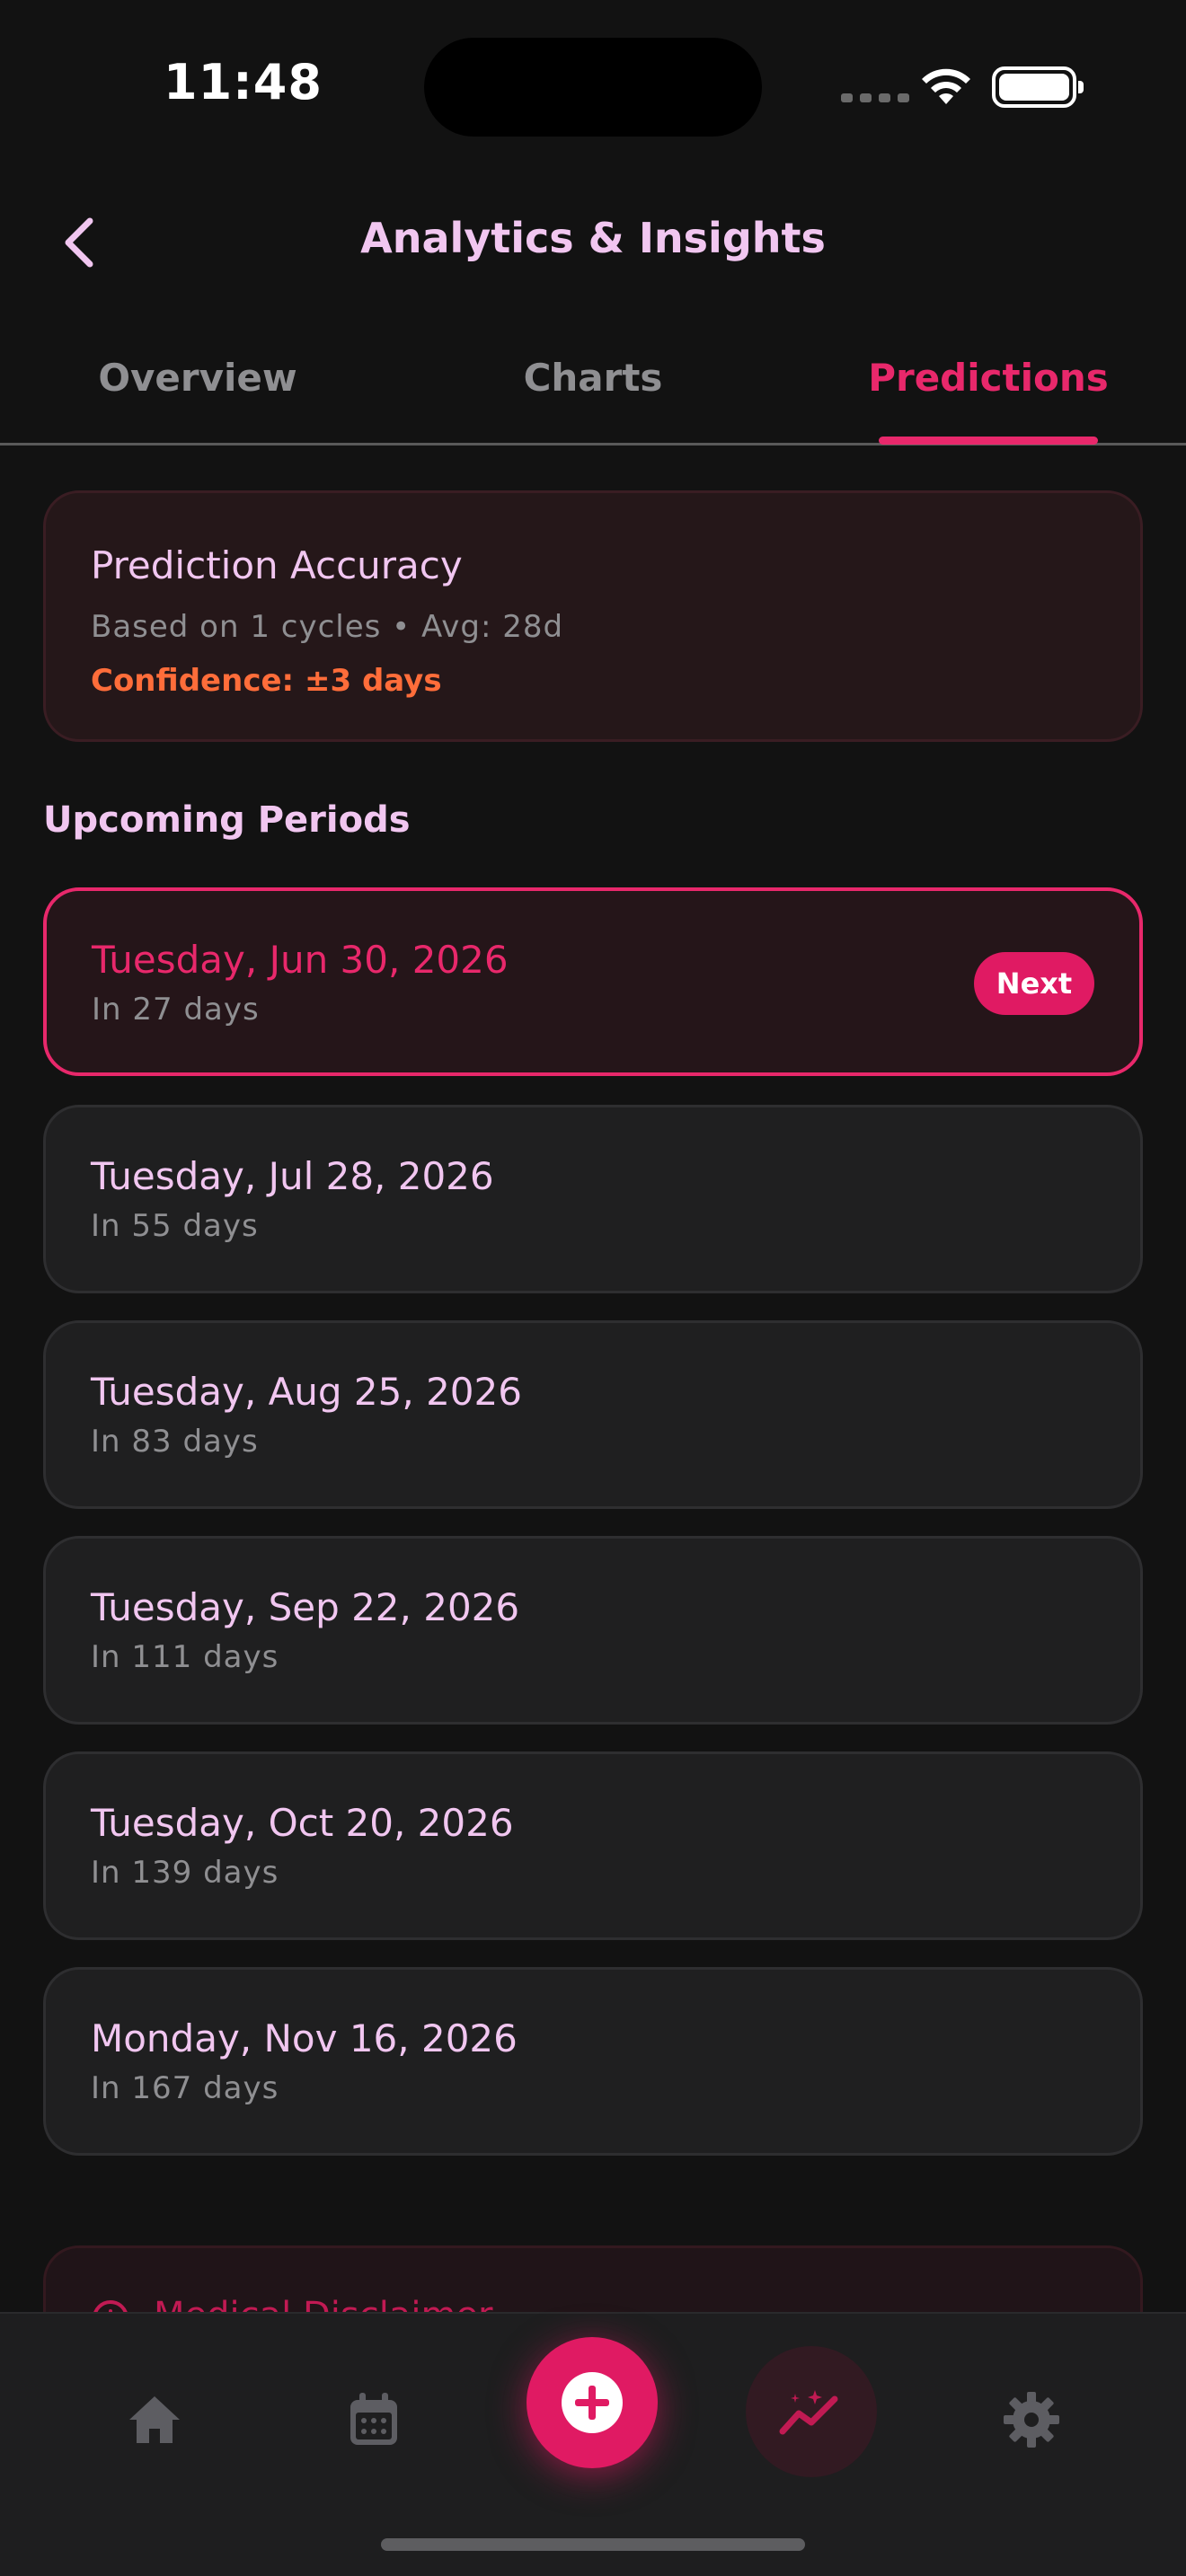 The width and height of the screenshot is (1186, 2576). I want to click on calendar-icon, so click(373, 2419).